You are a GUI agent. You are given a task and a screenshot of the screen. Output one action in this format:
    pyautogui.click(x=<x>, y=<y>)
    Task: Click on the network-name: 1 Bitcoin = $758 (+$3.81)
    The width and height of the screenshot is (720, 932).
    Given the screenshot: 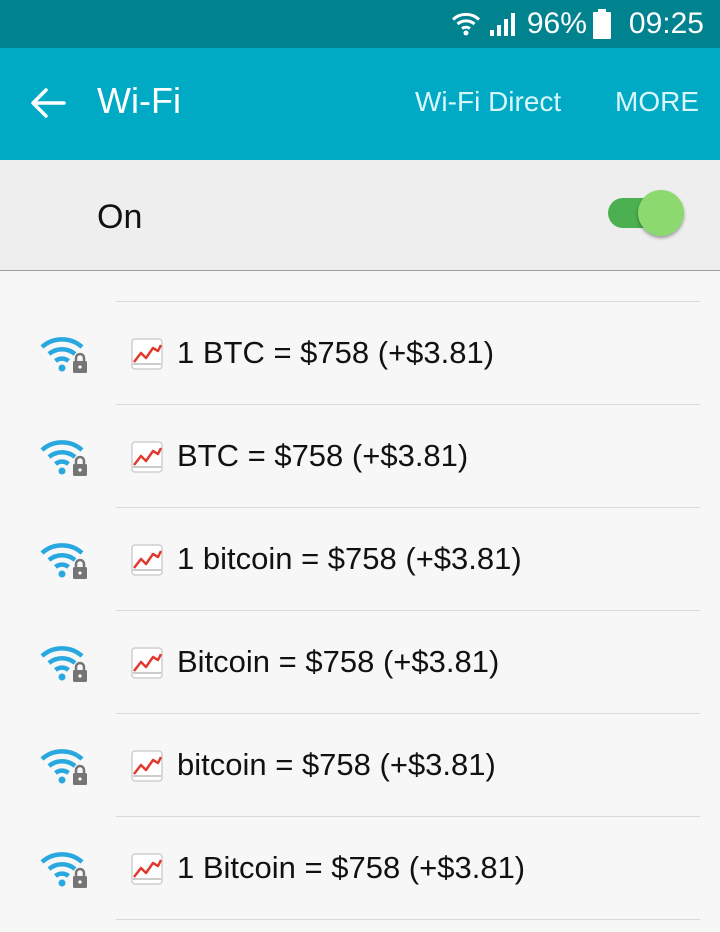 What is the action you would take?
    pyautogui.click(x=351, y=867)
    